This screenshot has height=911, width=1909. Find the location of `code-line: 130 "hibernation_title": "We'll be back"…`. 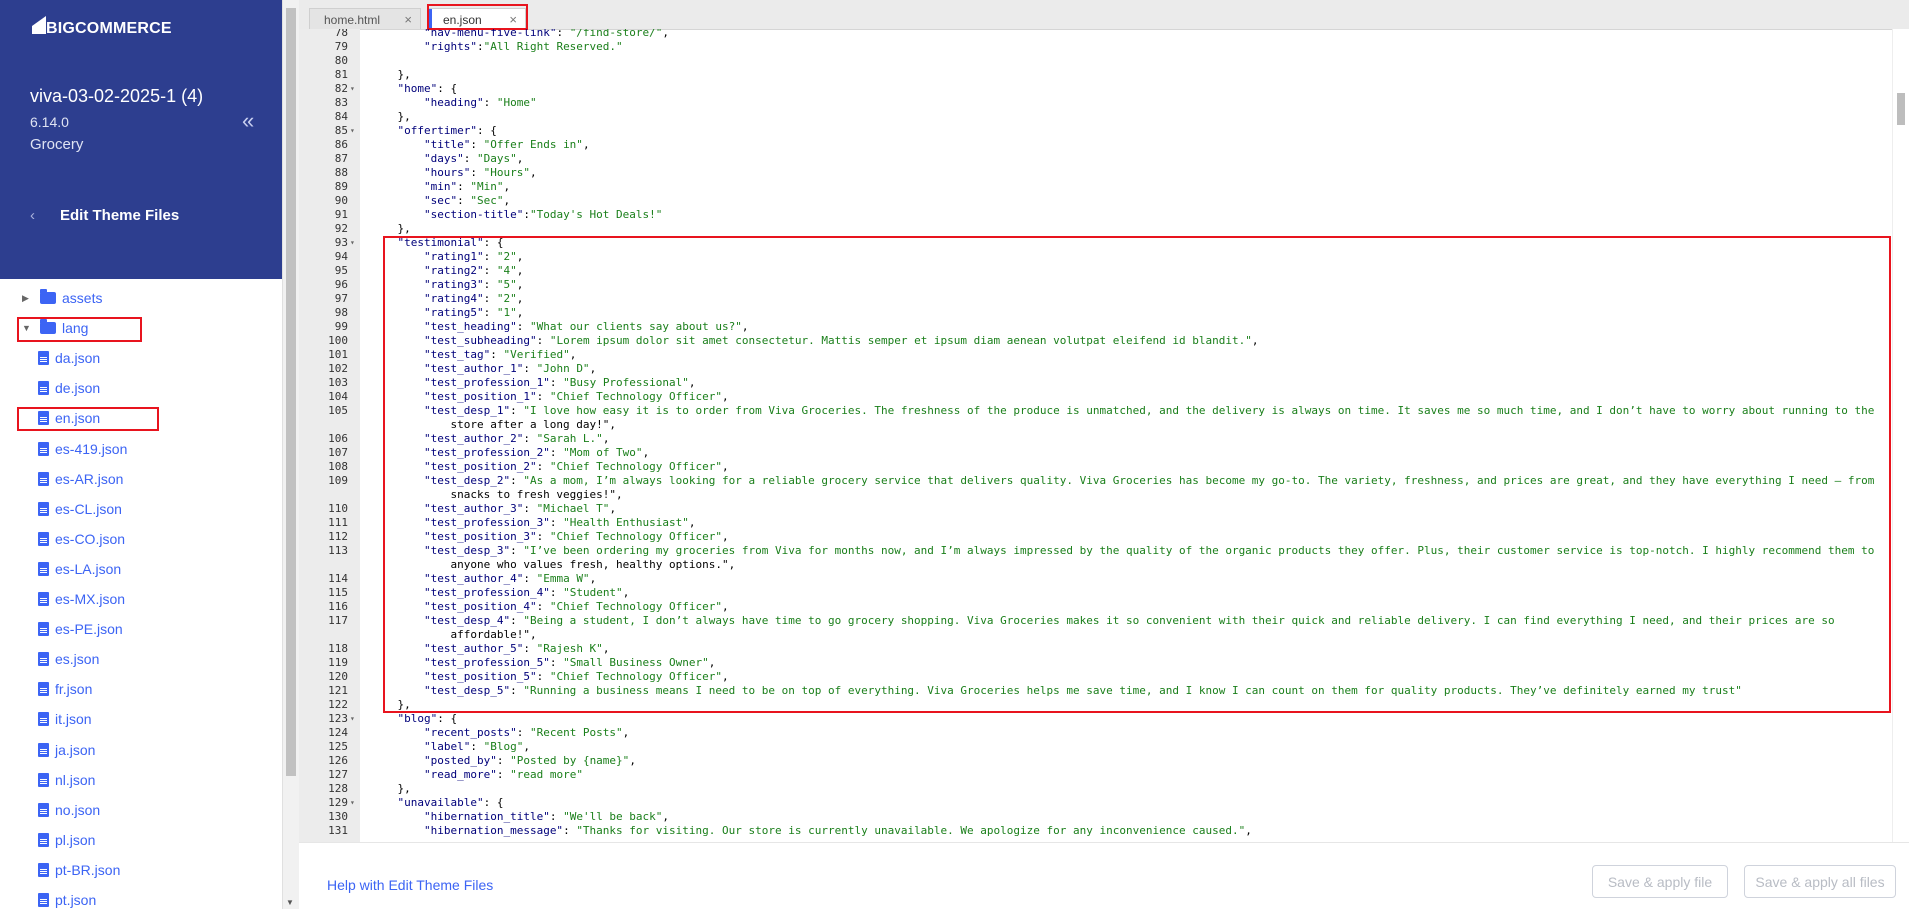

code-line: 130 "hibernation_title": "We'll be back"… is located at coordinates (1096, 817).